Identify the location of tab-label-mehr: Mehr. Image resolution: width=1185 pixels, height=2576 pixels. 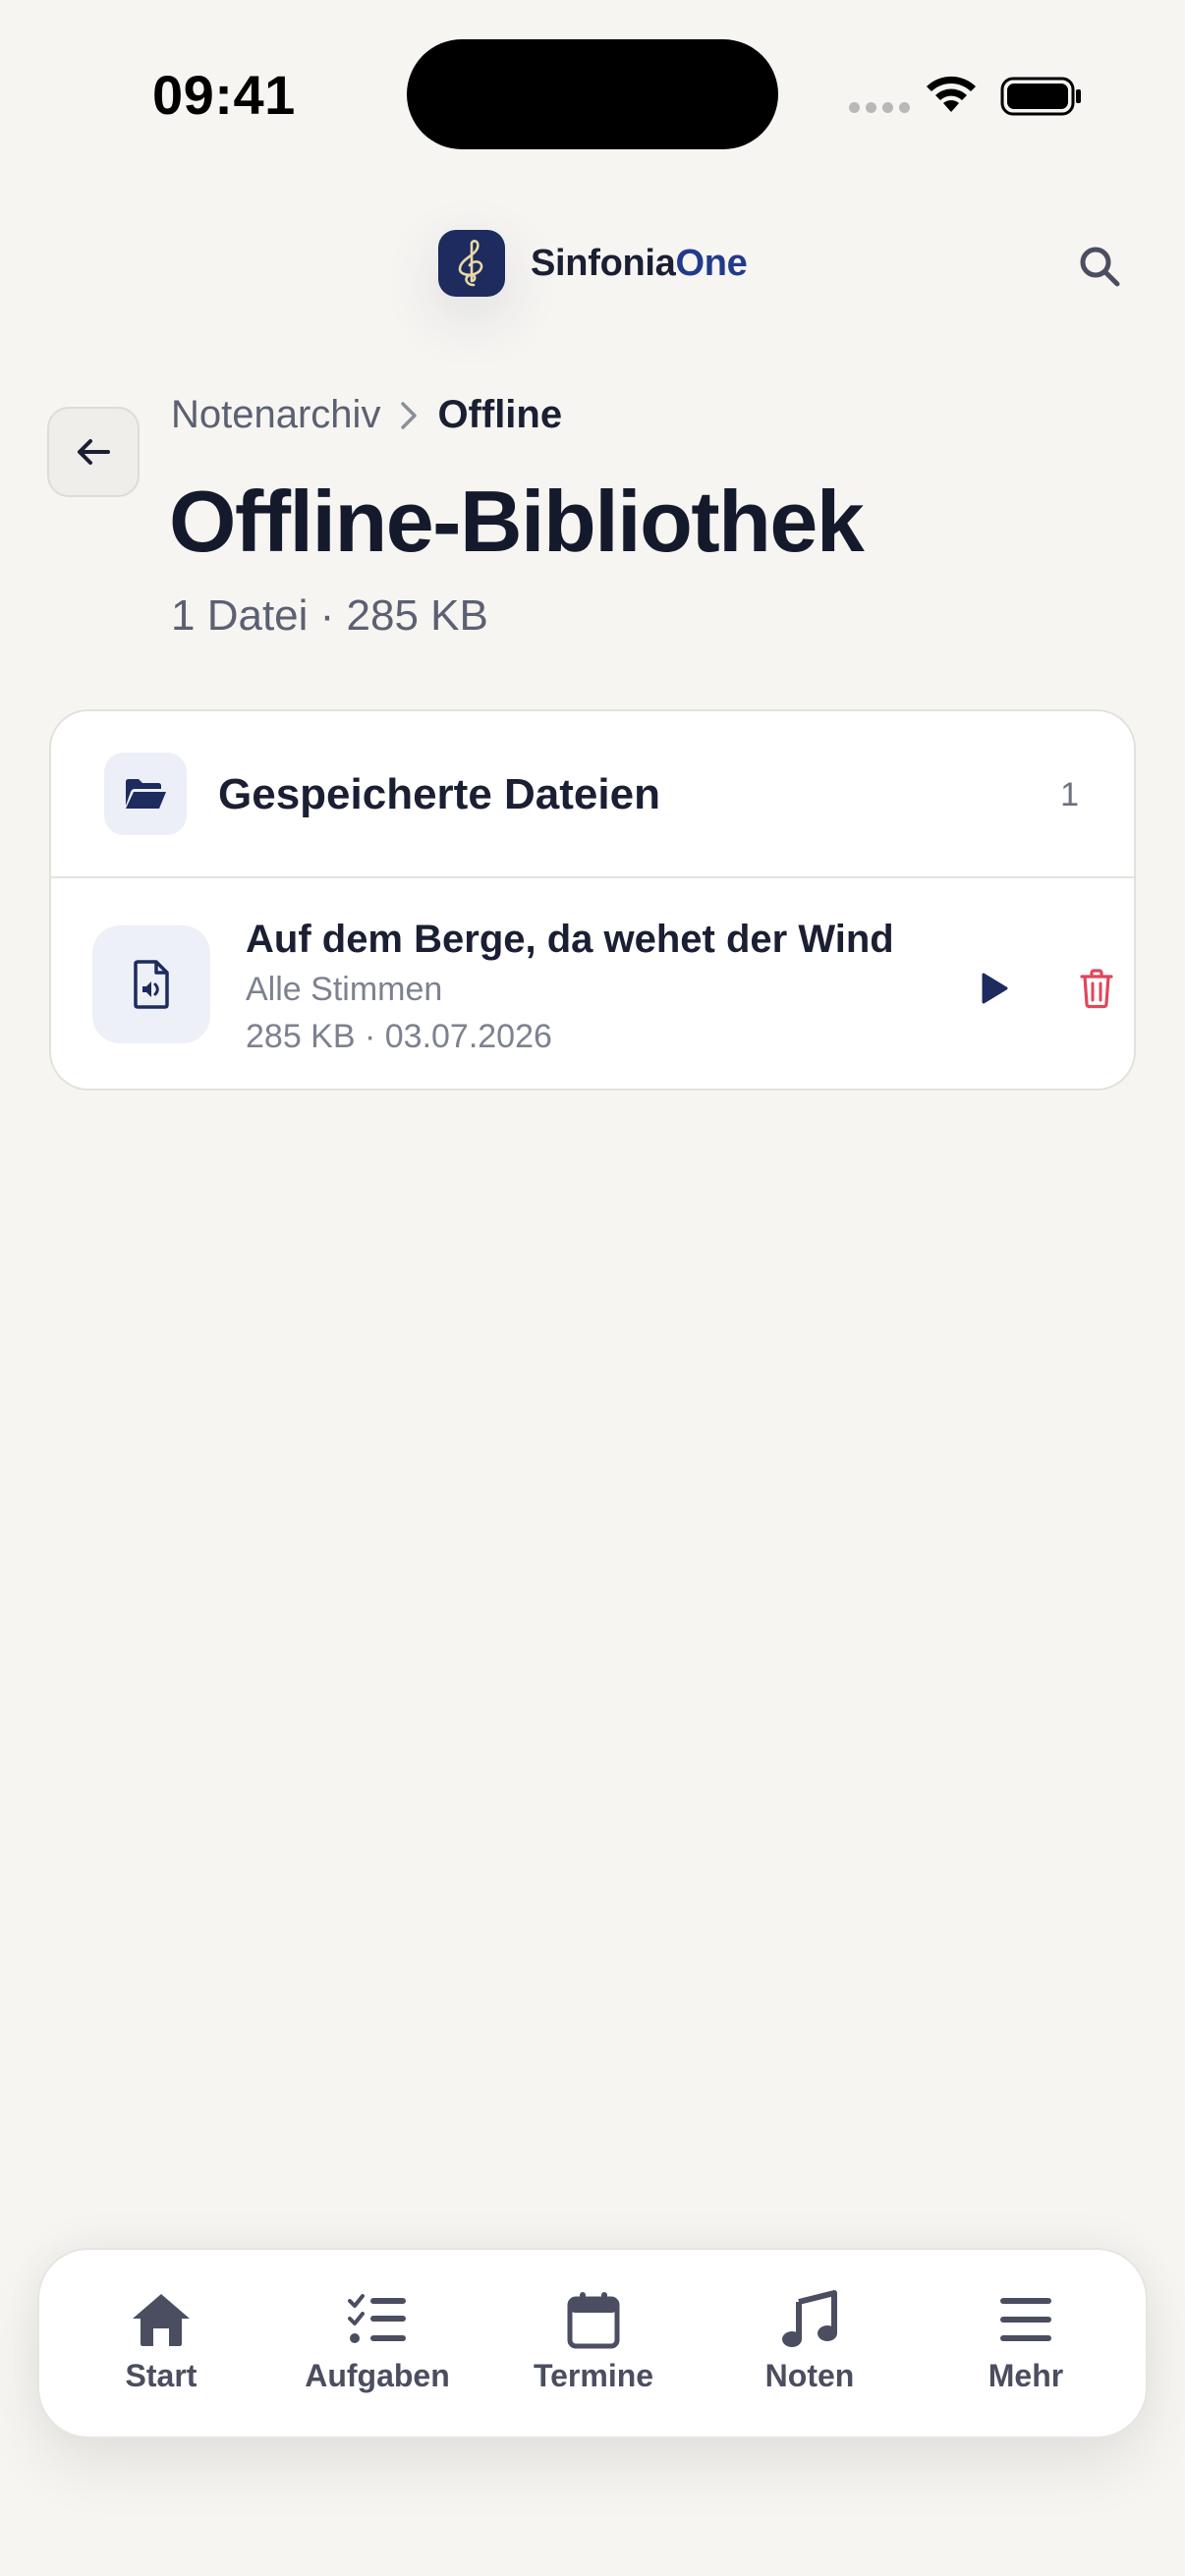
(1026, 2375).